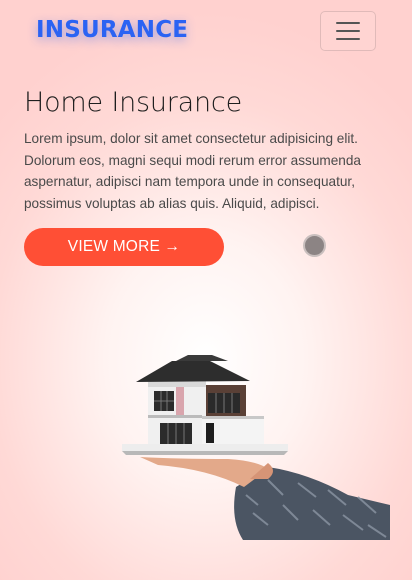 This screenshot has height=580, width=412. What do you see at coordinates (206, 32) in the screenshot?
I see `navbar: INSURANCE` at bounding box center [206, 32].